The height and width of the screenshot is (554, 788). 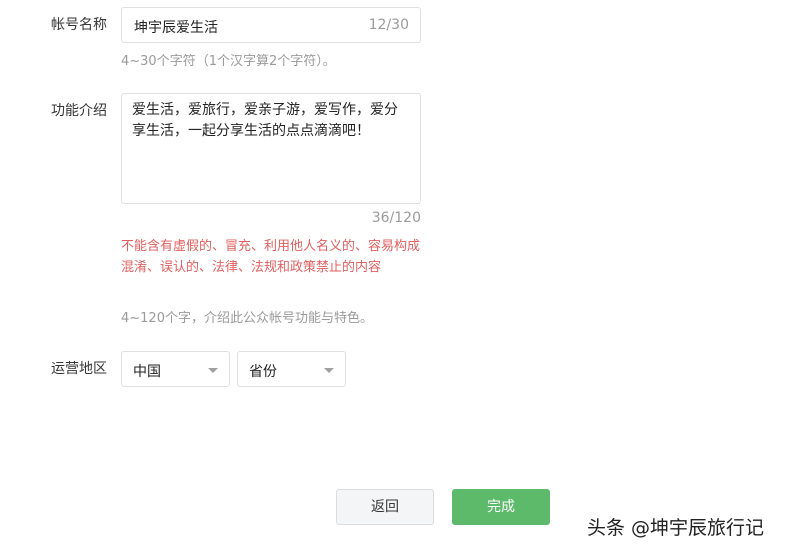 I want to click on account-name-hint: 4~30个字符（1个汉字算2个字符）。, so click(x=228, y=61).